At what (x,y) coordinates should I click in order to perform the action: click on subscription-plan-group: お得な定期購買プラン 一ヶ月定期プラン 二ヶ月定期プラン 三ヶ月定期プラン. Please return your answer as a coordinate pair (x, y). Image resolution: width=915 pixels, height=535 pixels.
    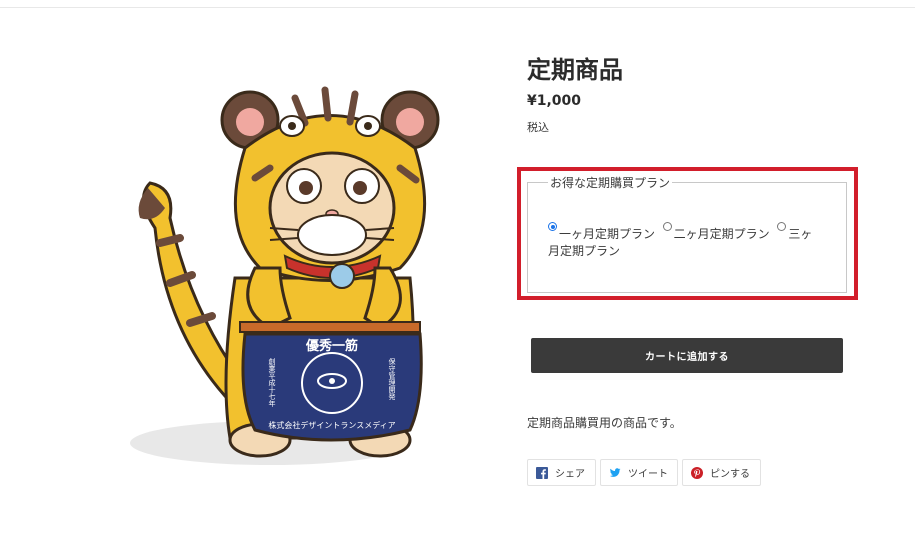
    Looking at the image, I should click on (687, 233).